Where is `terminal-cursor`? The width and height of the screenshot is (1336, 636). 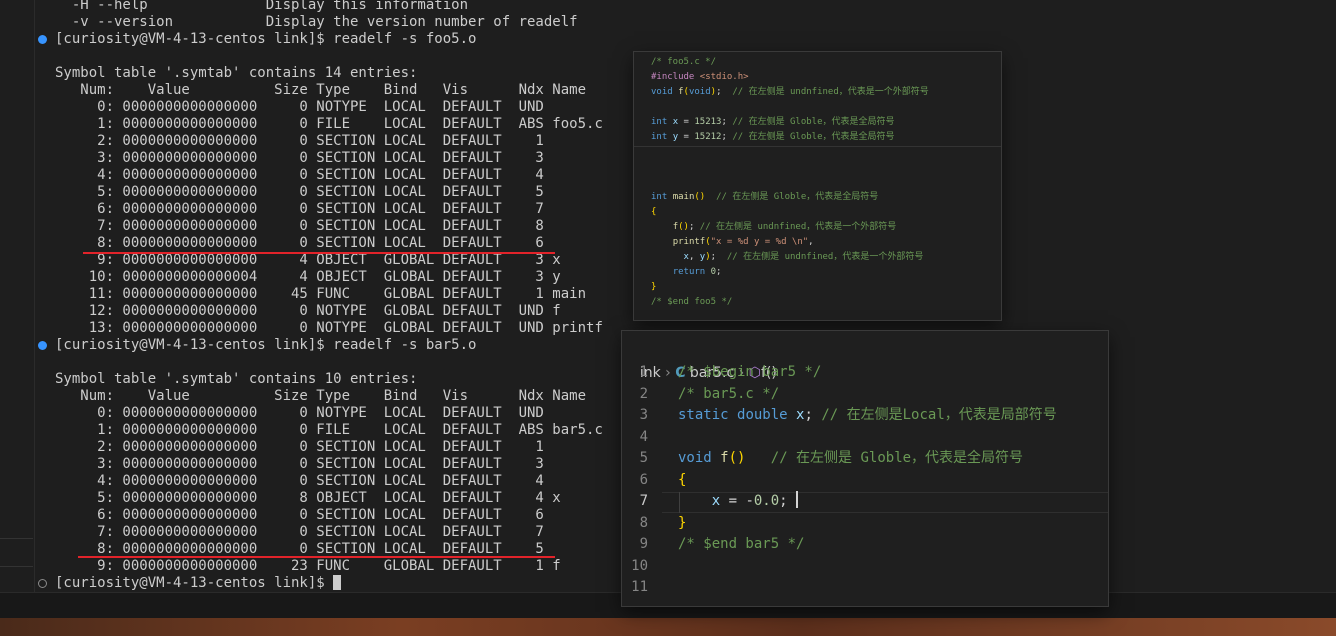 terminal-cursor is located at coordinates (337, 582).